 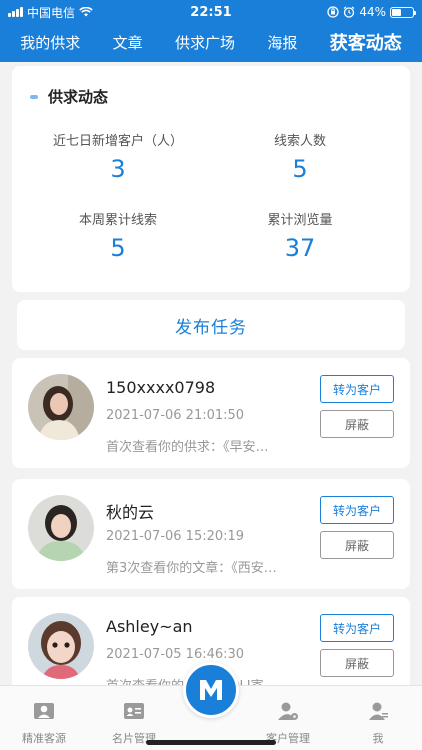 What do you see at coordinates (128, 42) in the screenshot?
I see `tab-articles: 文章` at bounding box center [128, 42].